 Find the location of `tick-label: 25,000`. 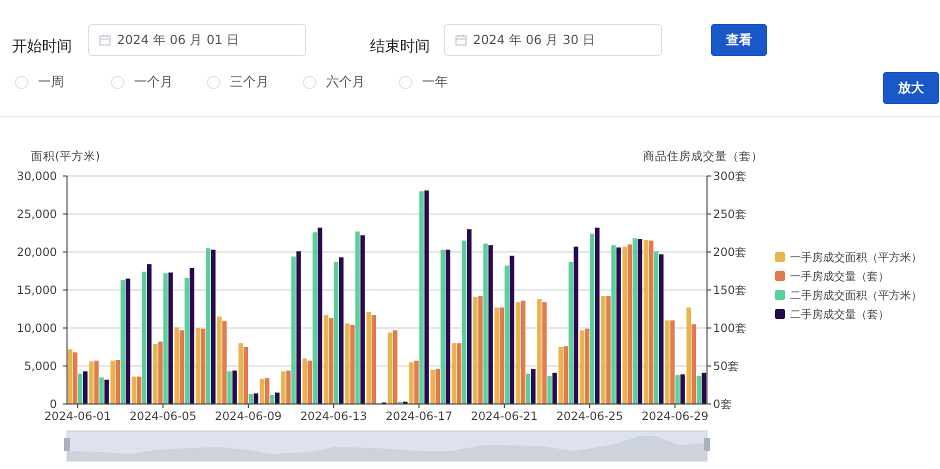

tick-label: 25,000 is located at coordinates (36, 214).